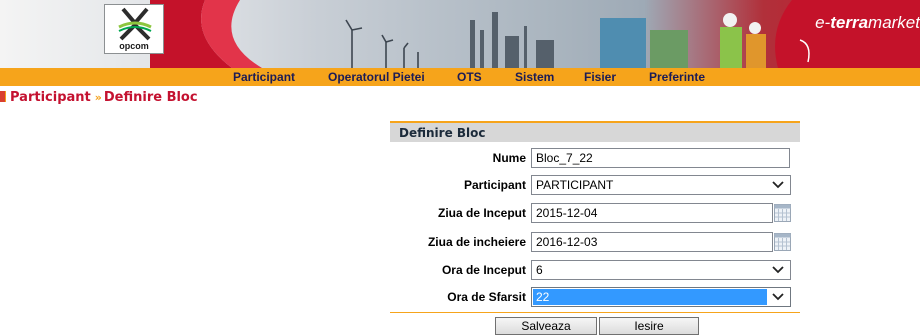 The image size is (920, 335). I want to click on brand-name: e-terramarket, so click(855, 23).